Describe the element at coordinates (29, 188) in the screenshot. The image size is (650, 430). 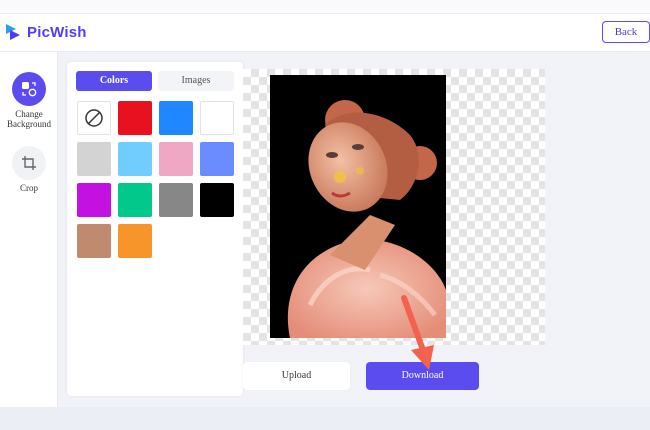
I see `tool-label: Crop` at that location.